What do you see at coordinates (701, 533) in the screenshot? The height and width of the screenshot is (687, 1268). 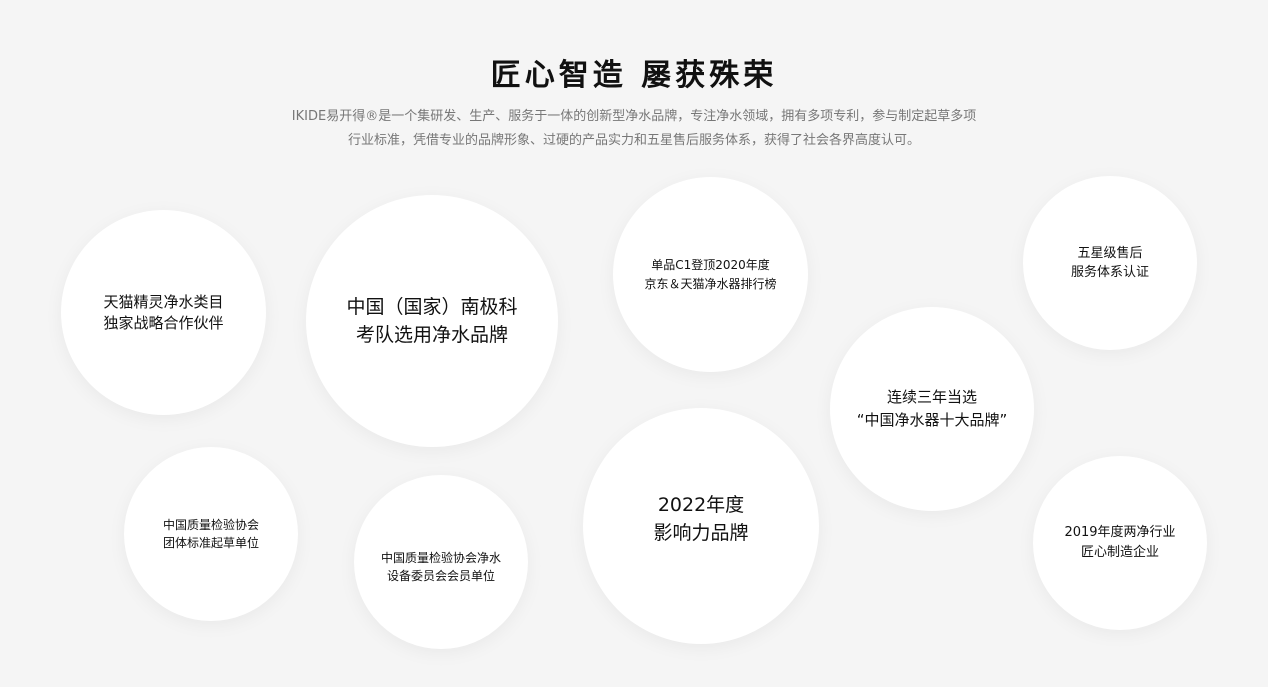 I see `honor-line: 影响力品牌` at bounding box center [701, 533].